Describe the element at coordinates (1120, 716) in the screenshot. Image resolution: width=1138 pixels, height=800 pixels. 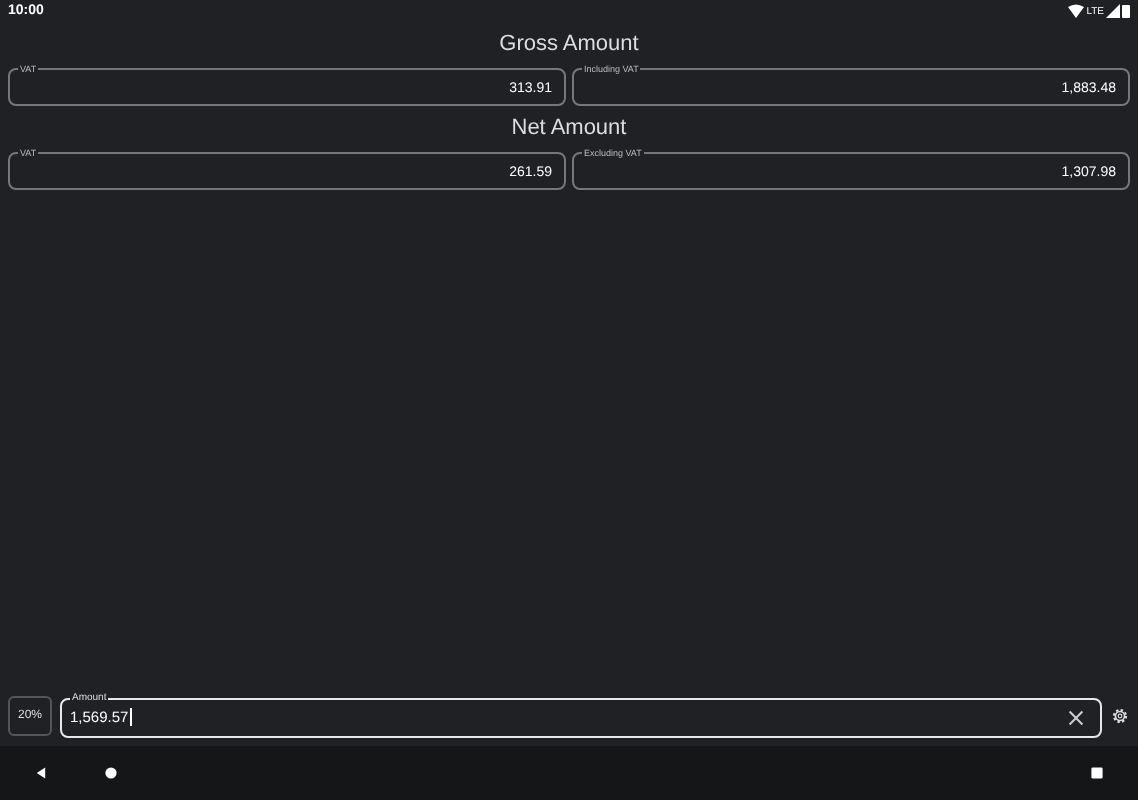
I see `settings-icon` at that location.